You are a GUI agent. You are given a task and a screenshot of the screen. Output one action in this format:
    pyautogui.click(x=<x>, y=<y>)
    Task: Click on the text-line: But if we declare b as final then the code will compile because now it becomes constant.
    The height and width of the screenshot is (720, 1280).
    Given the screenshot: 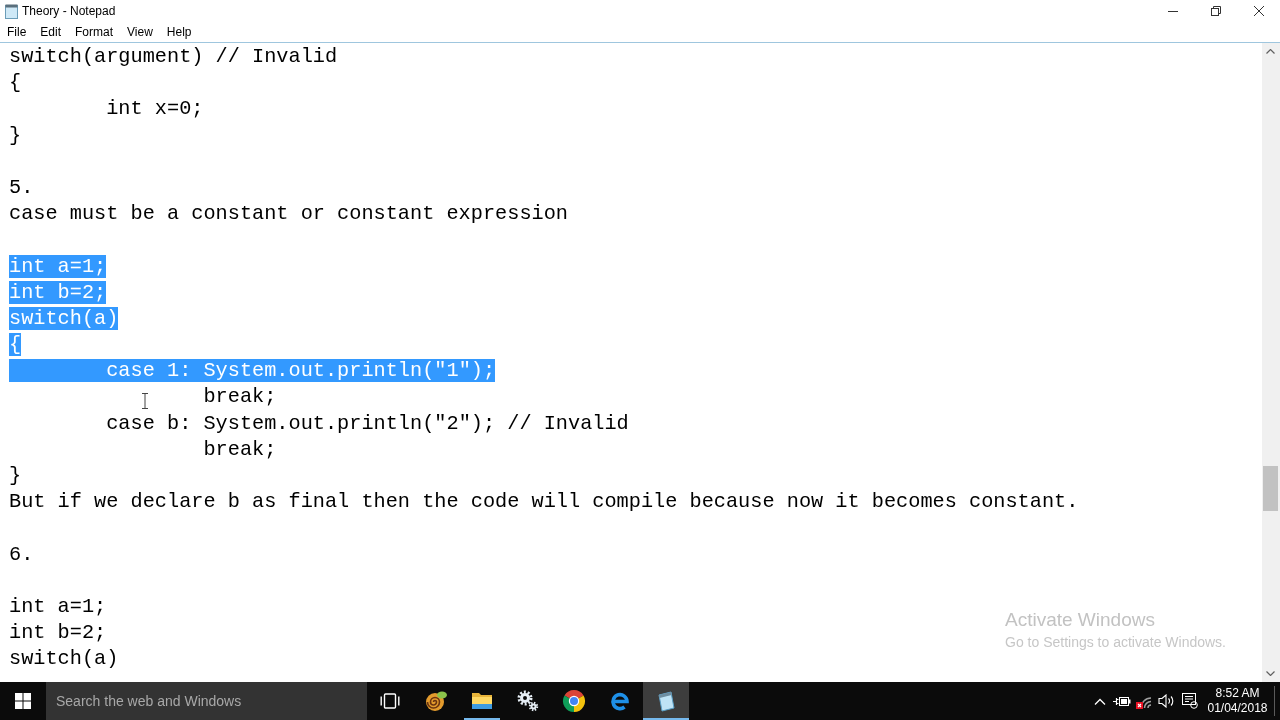 What is the action you would take?
    pyautogui.click(x=544, y=502)
    